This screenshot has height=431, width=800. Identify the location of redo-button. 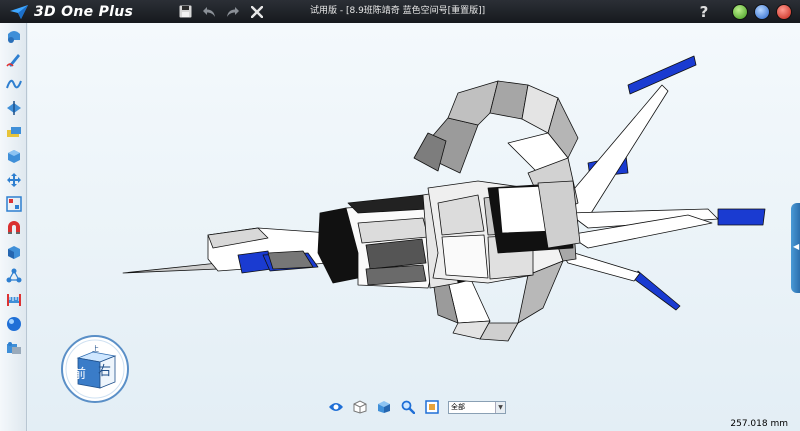
(233, 12).